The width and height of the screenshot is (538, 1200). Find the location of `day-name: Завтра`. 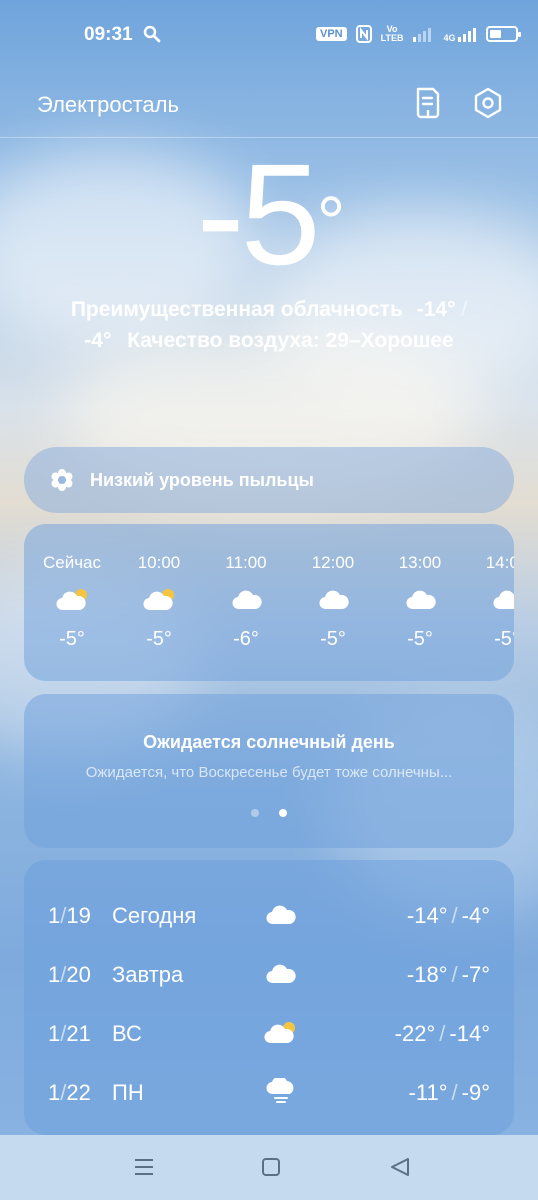

day-name: Завтра is located at coordinates (148, 974).